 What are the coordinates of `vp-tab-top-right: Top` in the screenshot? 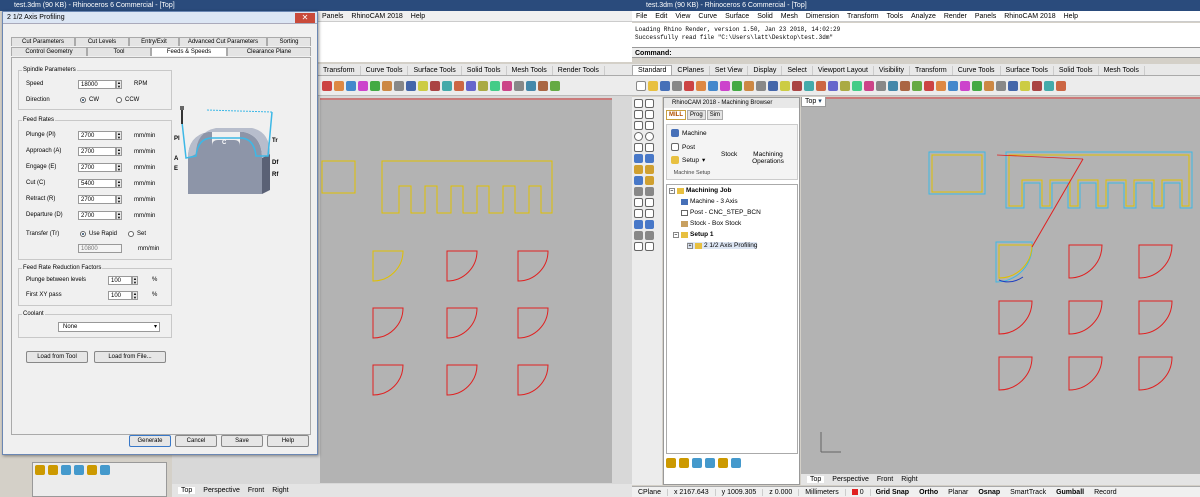 It's located at (816, 479).